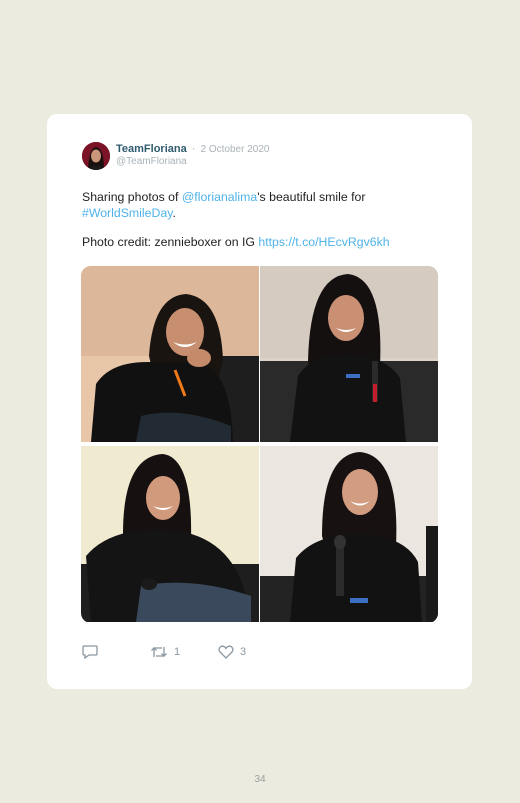 Image resolution: width=520 pixels, height=803 pixels. Describe the element at coordinates (174, 213) in the screenshot. I see `text-segment: .` at that location.